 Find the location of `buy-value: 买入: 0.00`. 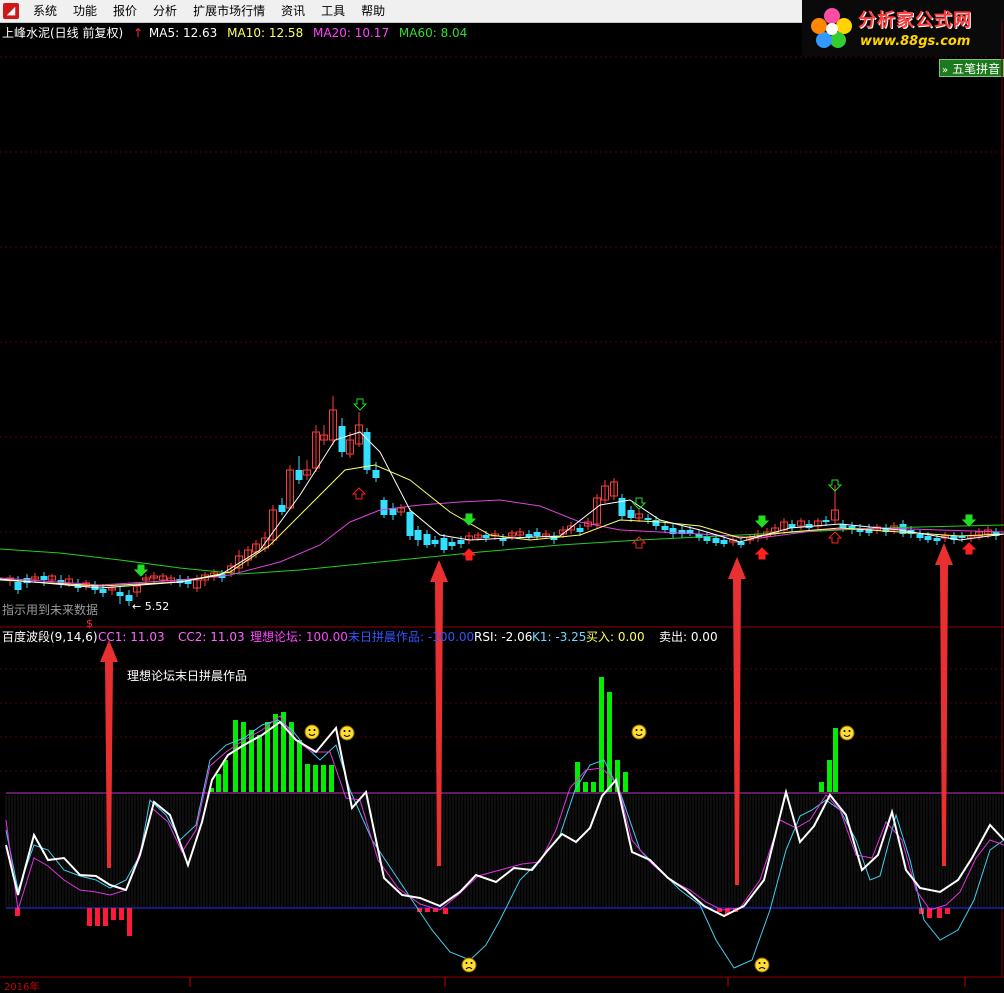

buy-value: 买入: 0.00 is located at coordinates (615, 637).